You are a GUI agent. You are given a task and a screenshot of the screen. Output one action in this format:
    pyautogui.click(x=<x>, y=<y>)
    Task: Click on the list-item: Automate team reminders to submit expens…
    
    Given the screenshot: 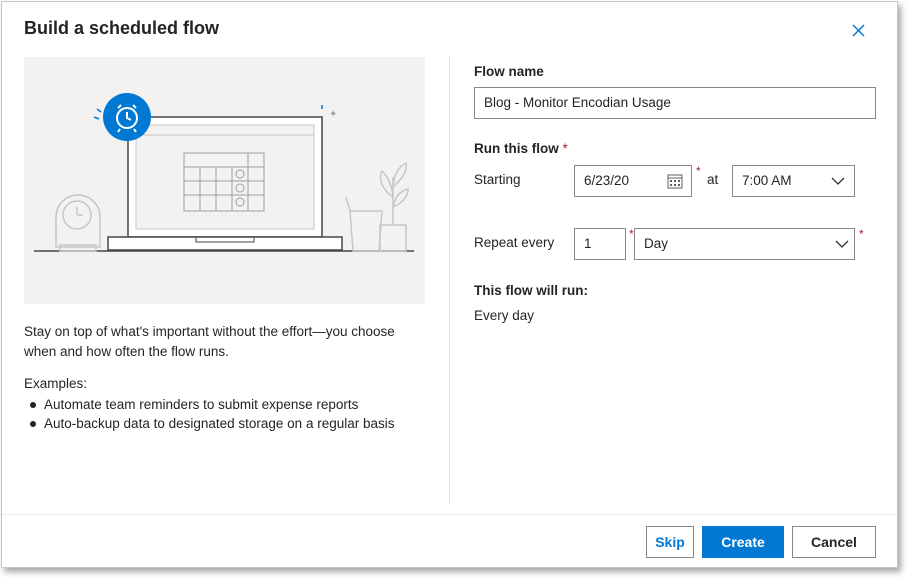 What is the action you would take?
    pyautogui.click(x=209, y=404)
    